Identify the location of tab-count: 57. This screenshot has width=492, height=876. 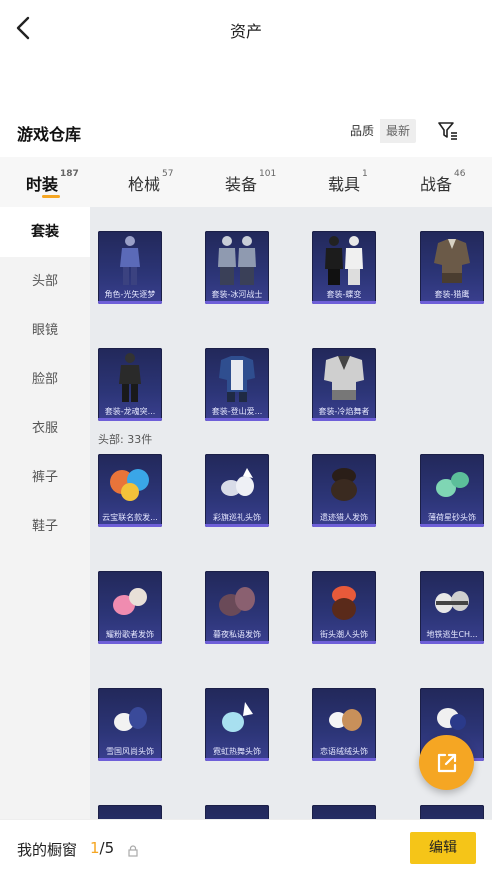
(168, 174).